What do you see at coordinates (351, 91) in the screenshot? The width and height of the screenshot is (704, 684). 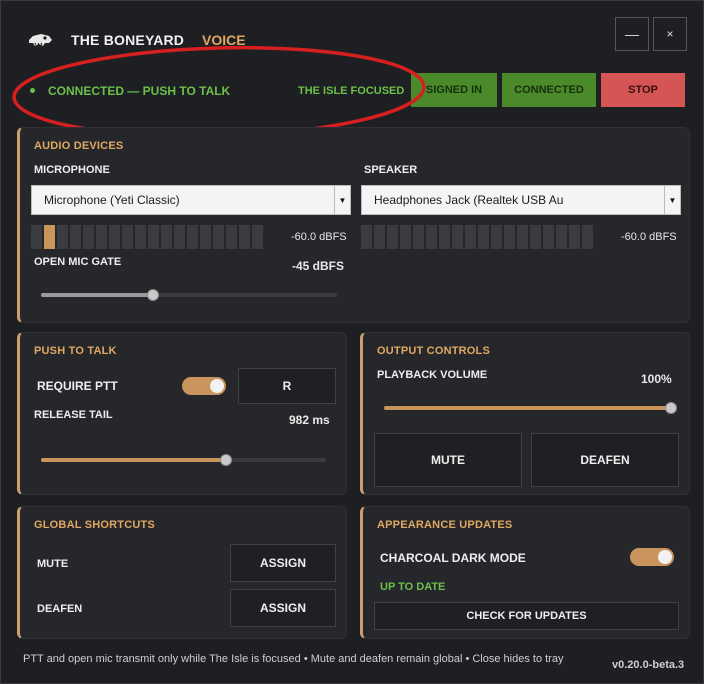 I see `focus-status: THE ISLE FOCUSED` at bounding box center [351, 91].